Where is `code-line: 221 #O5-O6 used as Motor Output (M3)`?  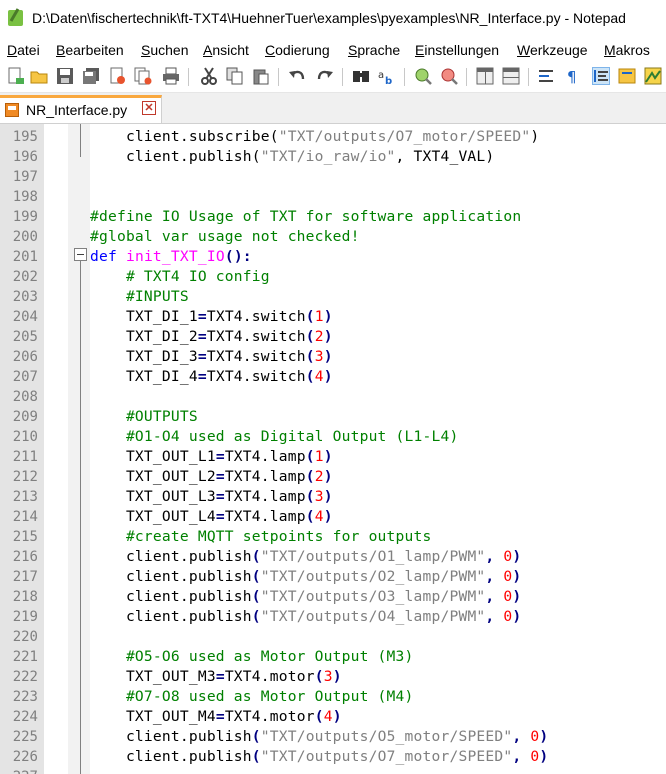 code-line: 221 #O5-O6 used as Motor Output (M3) is located at coordinates (333, 657).